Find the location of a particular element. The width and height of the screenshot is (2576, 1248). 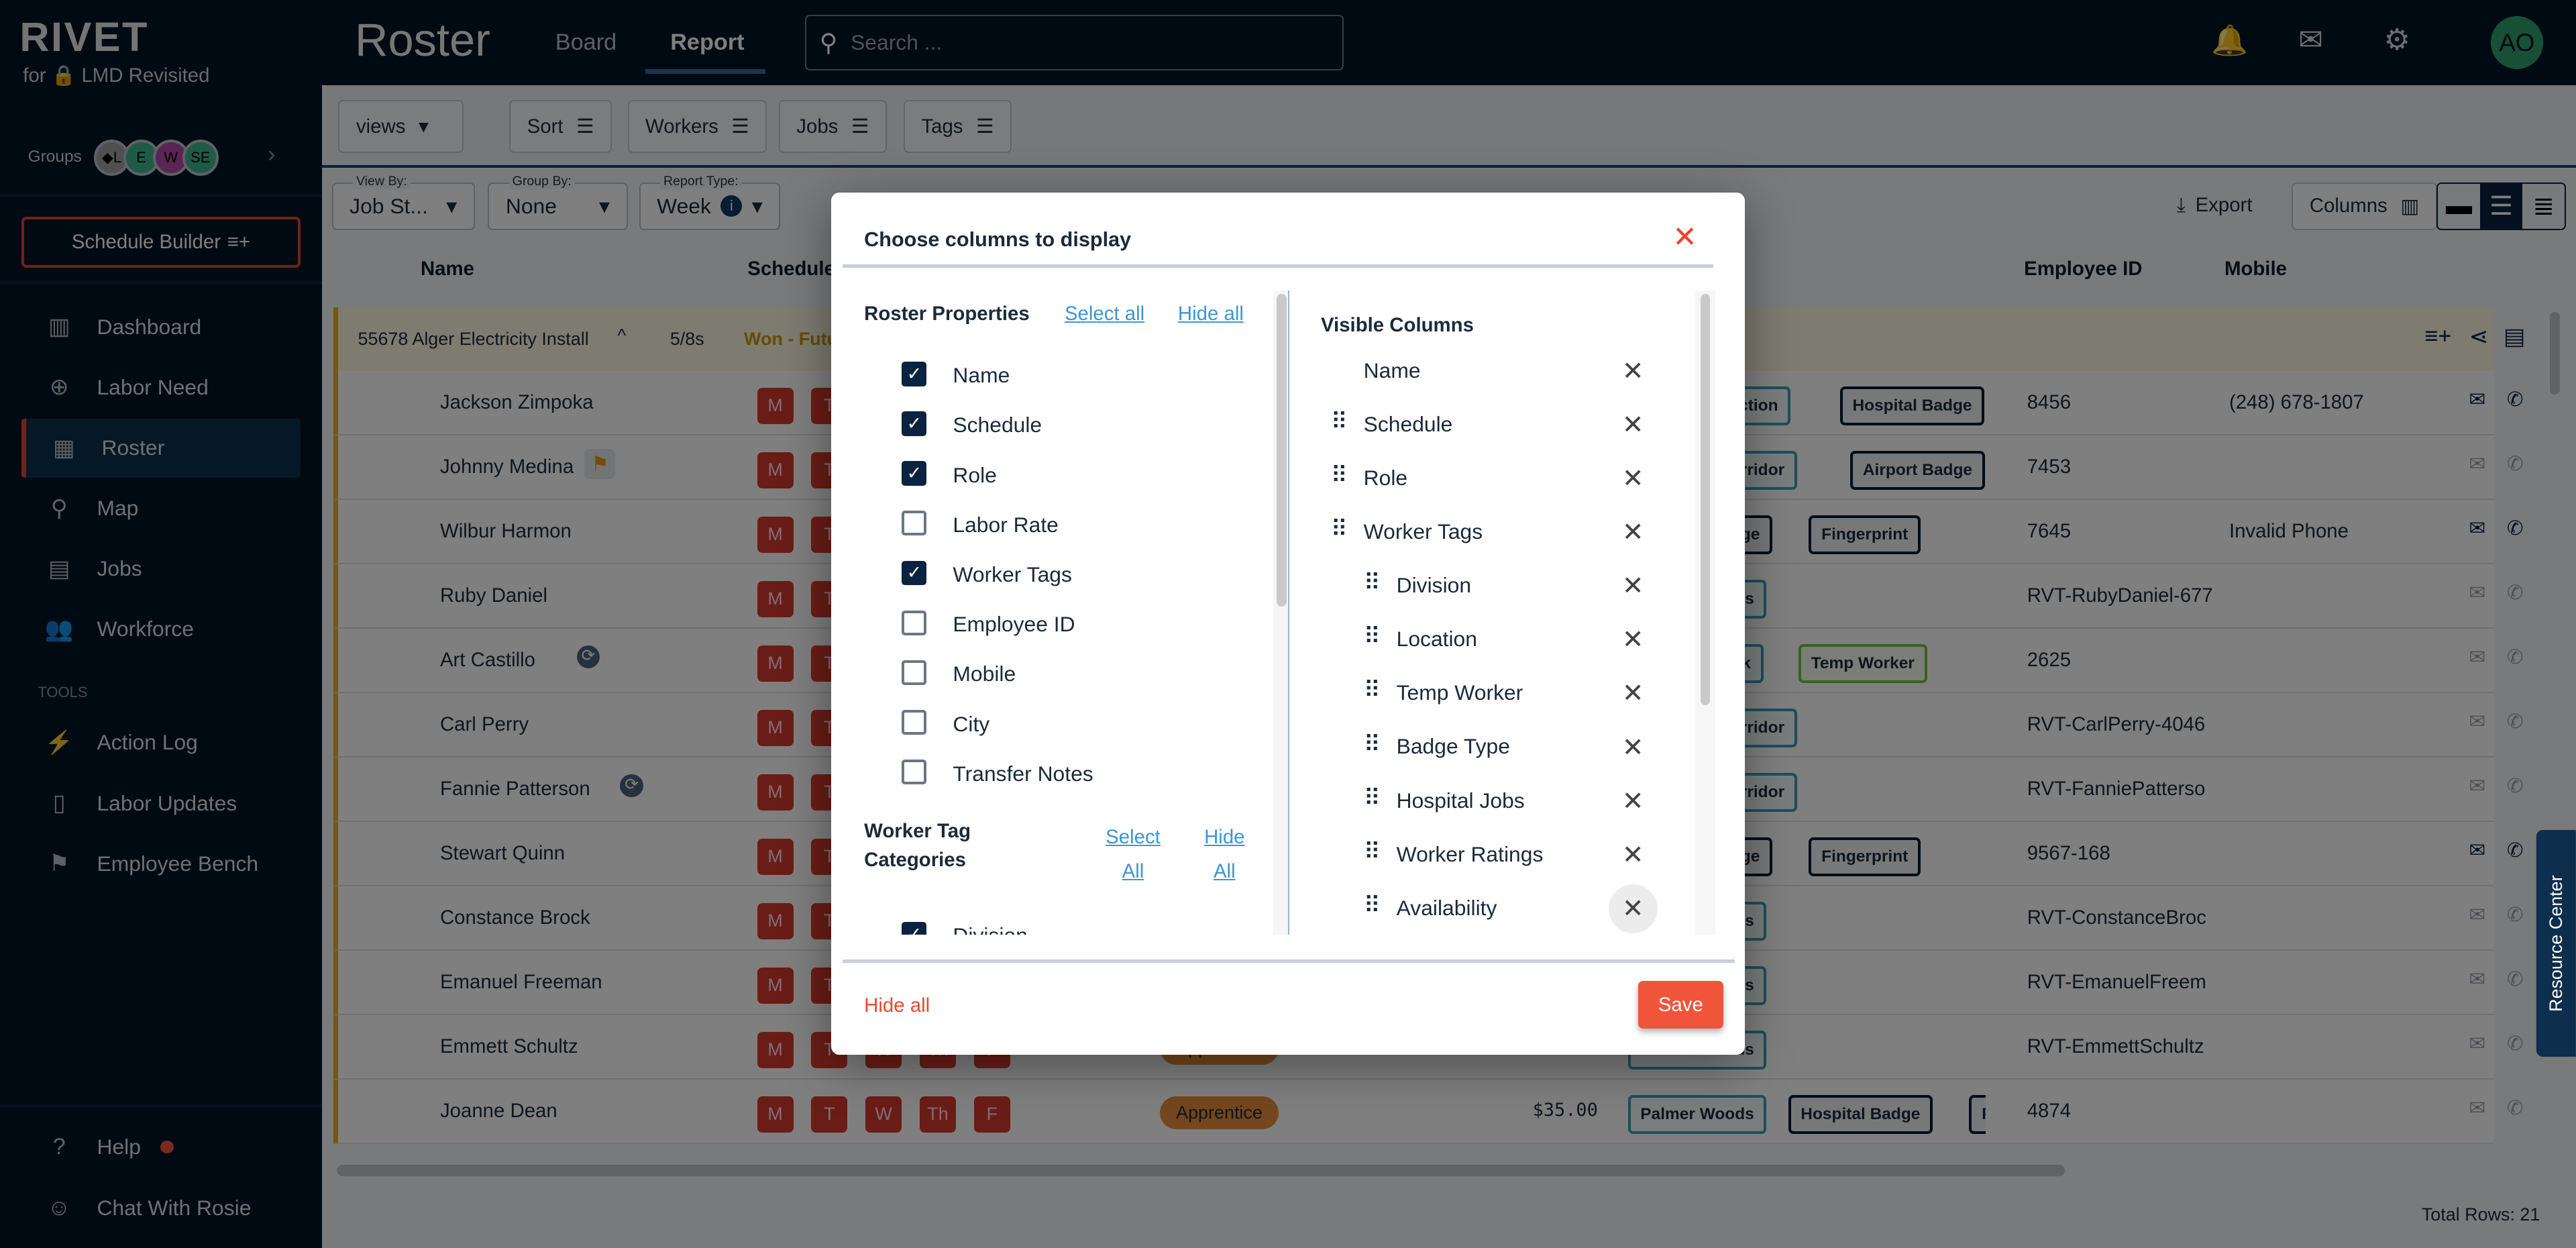

checkbox-worker-tags: ✓ is located at coordinates (914, 573).